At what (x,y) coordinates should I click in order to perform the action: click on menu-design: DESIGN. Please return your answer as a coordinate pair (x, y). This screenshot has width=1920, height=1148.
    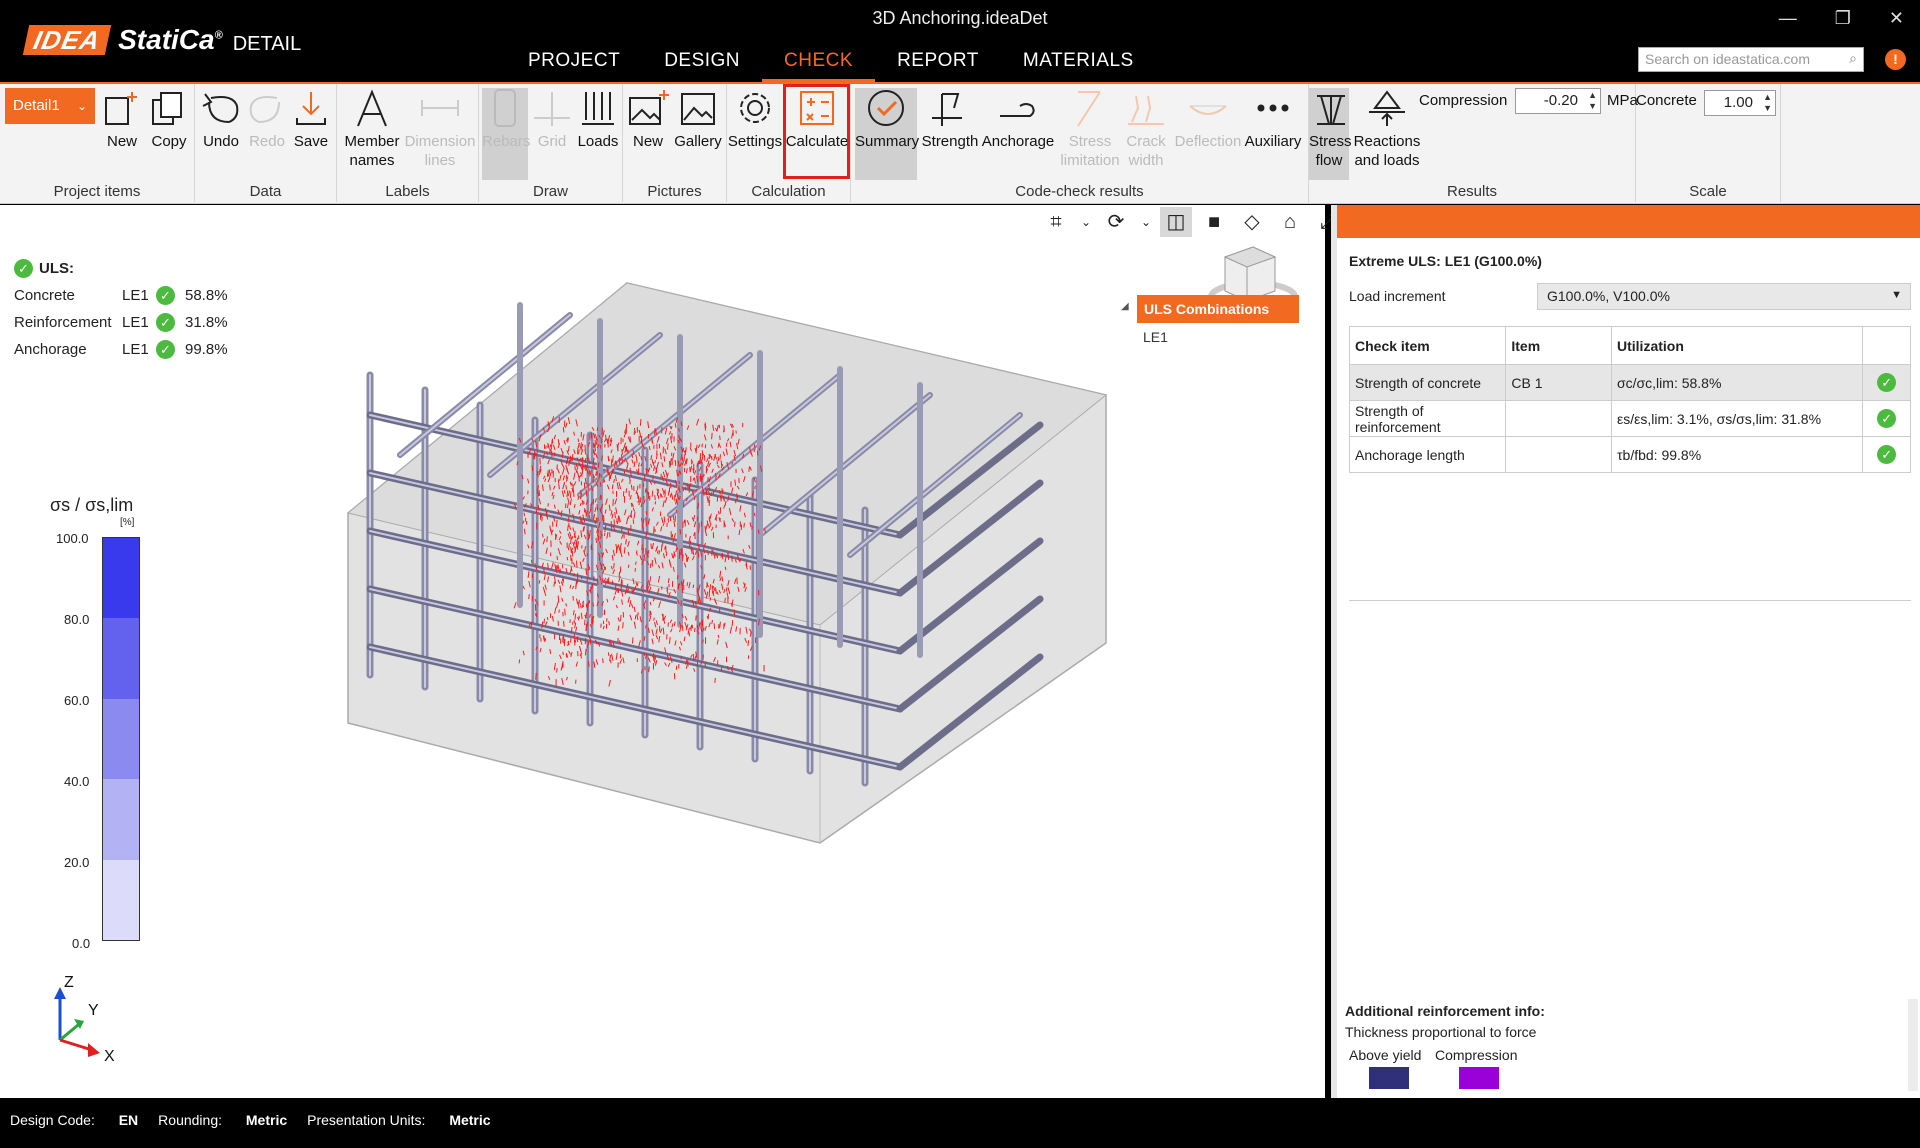
    Looking at the image, I should click on (702, 65).